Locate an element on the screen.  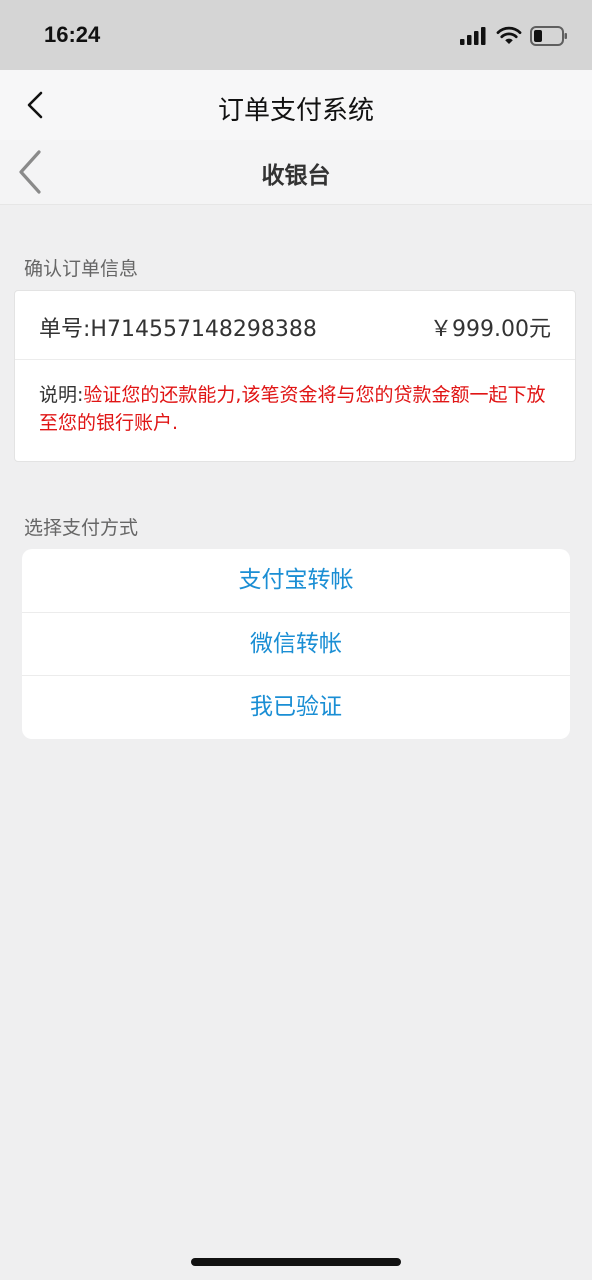
status-bar: 16:24 is located at coordinates (296, 35).